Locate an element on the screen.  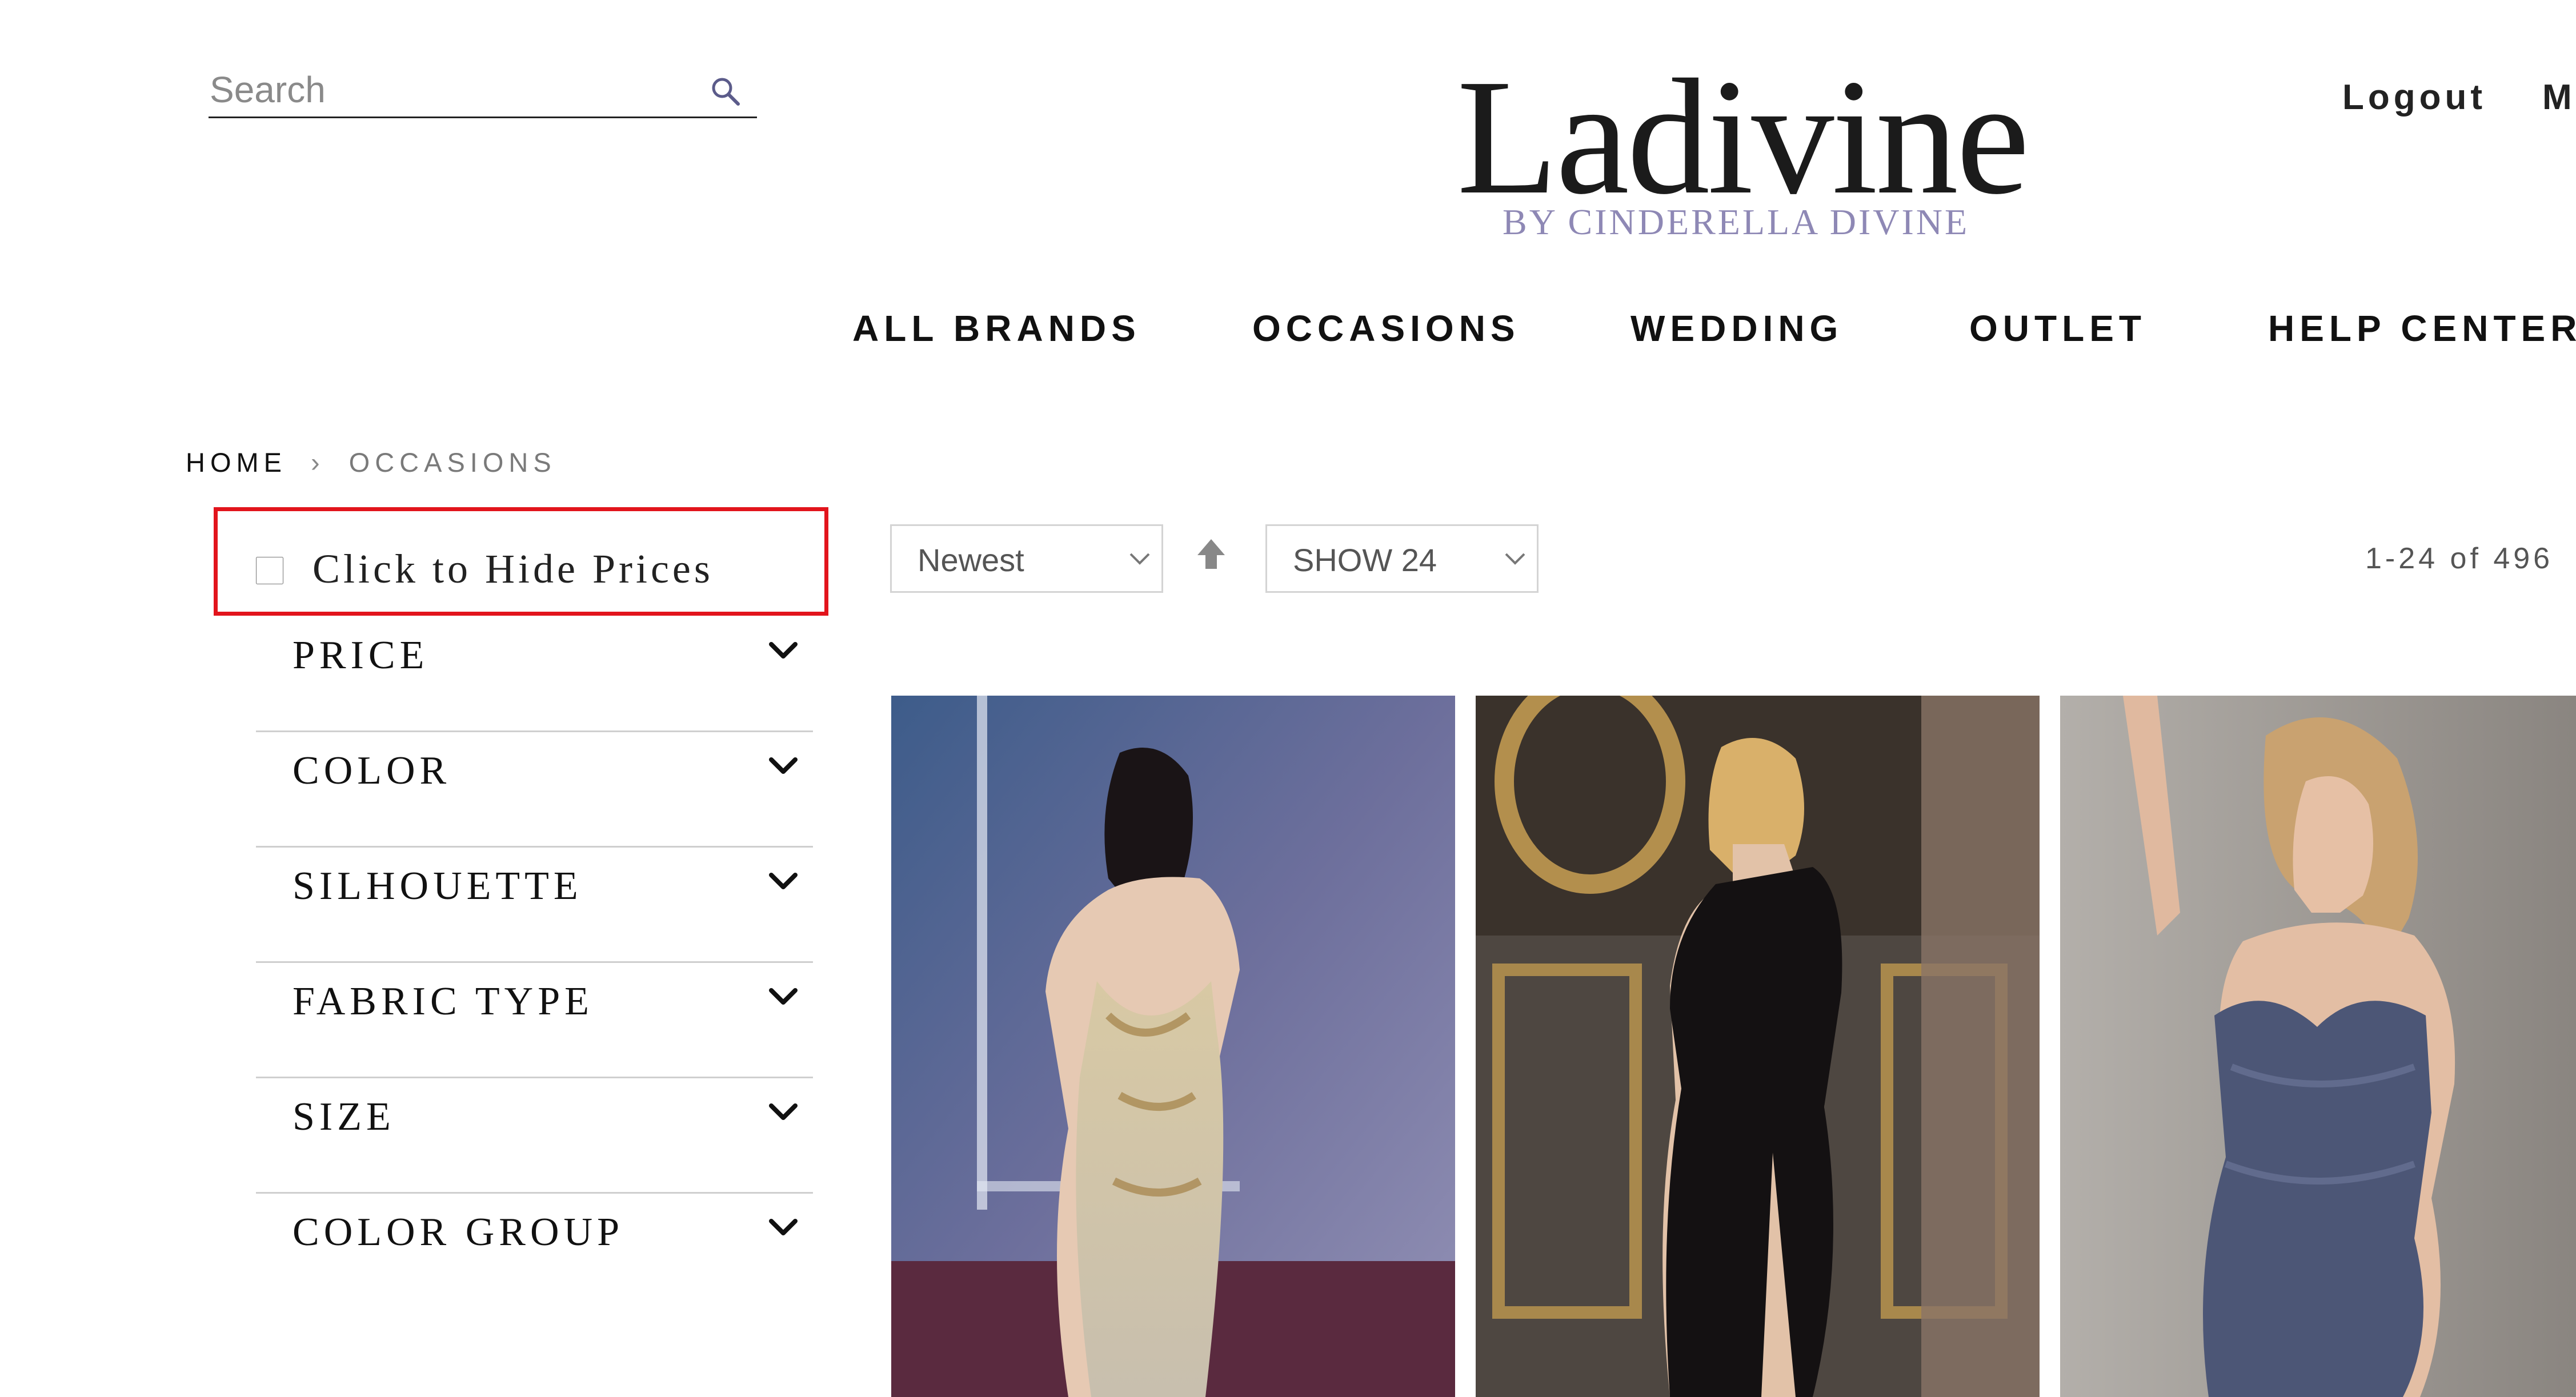
search-input is located at coordinates (455, 89).